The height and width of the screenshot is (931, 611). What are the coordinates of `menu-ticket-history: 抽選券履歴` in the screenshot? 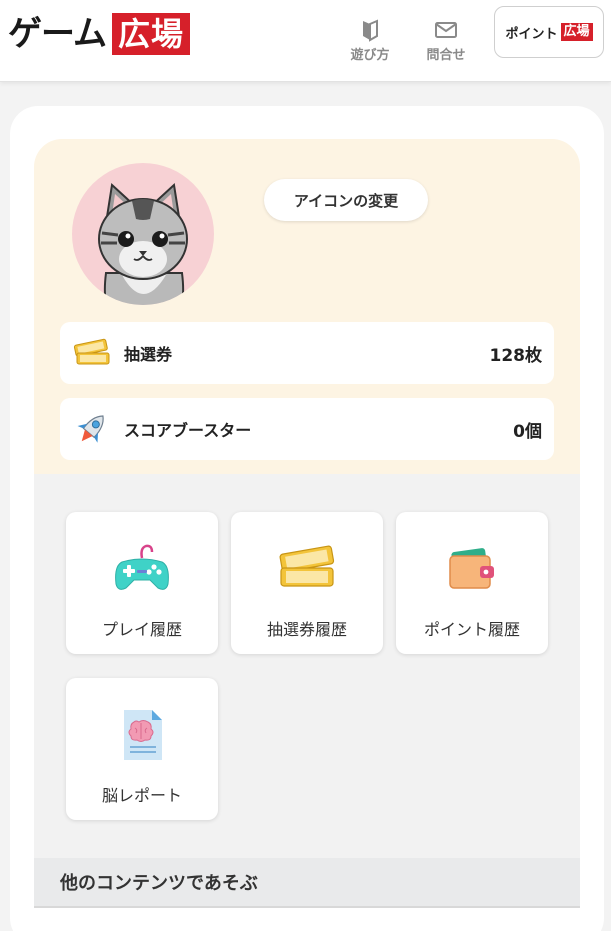 It's located at (307, 583).